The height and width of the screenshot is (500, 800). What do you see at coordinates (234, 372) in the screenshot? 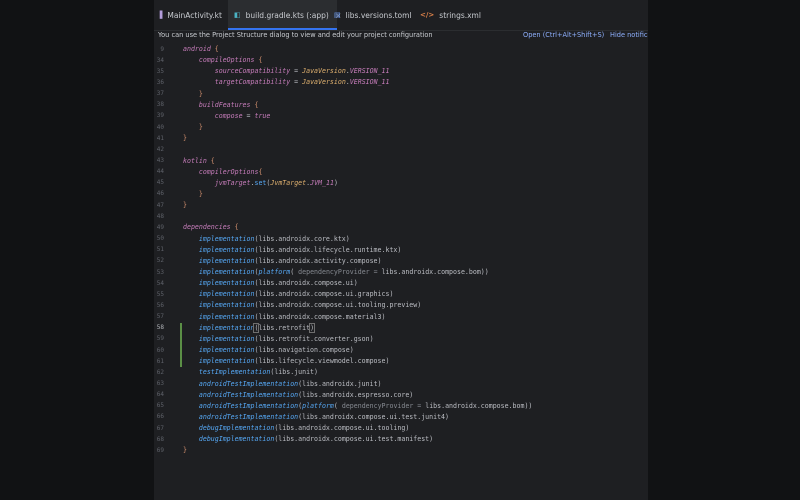
I see `code-token: testImplementation` at bounding box center [234, 372].